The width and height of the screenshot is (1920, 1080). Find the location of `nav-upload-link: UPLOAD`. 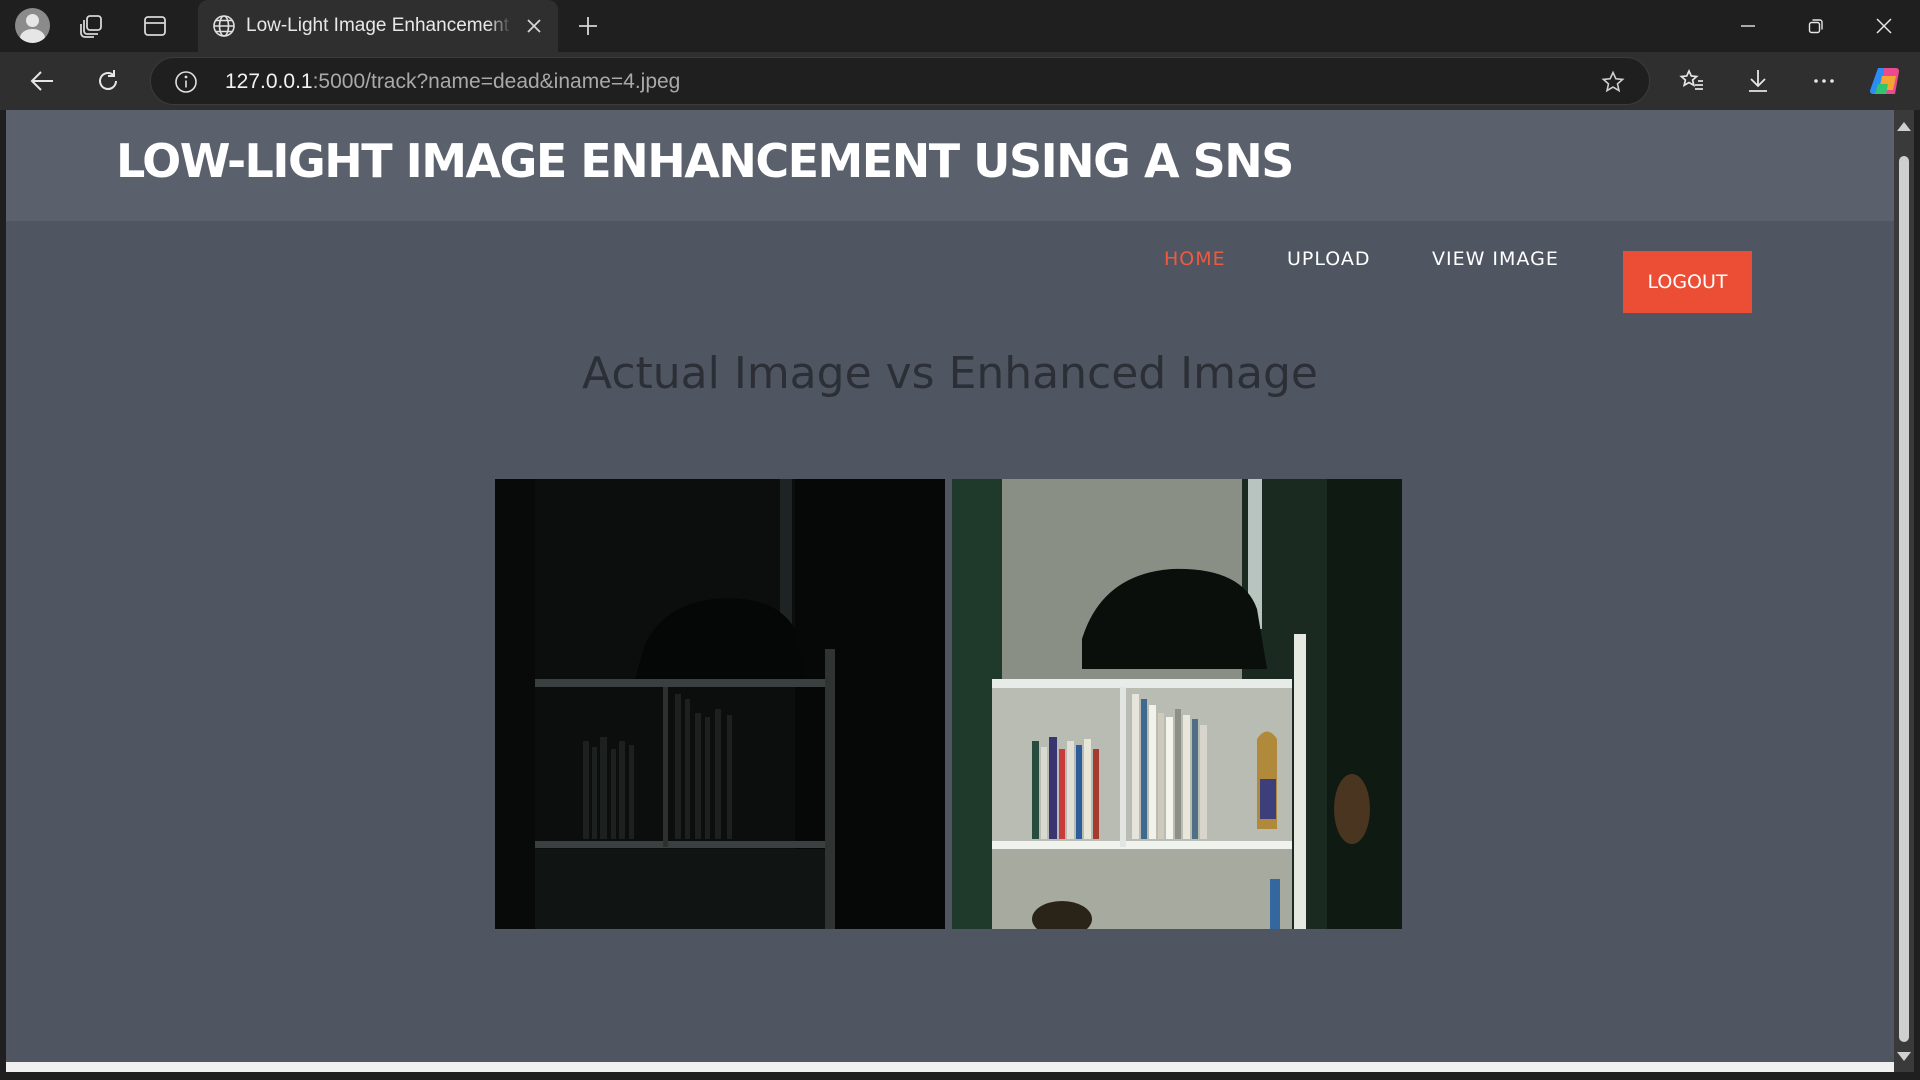

nav-upload-link: UPLOAD is located at coordinates (1329, 259).